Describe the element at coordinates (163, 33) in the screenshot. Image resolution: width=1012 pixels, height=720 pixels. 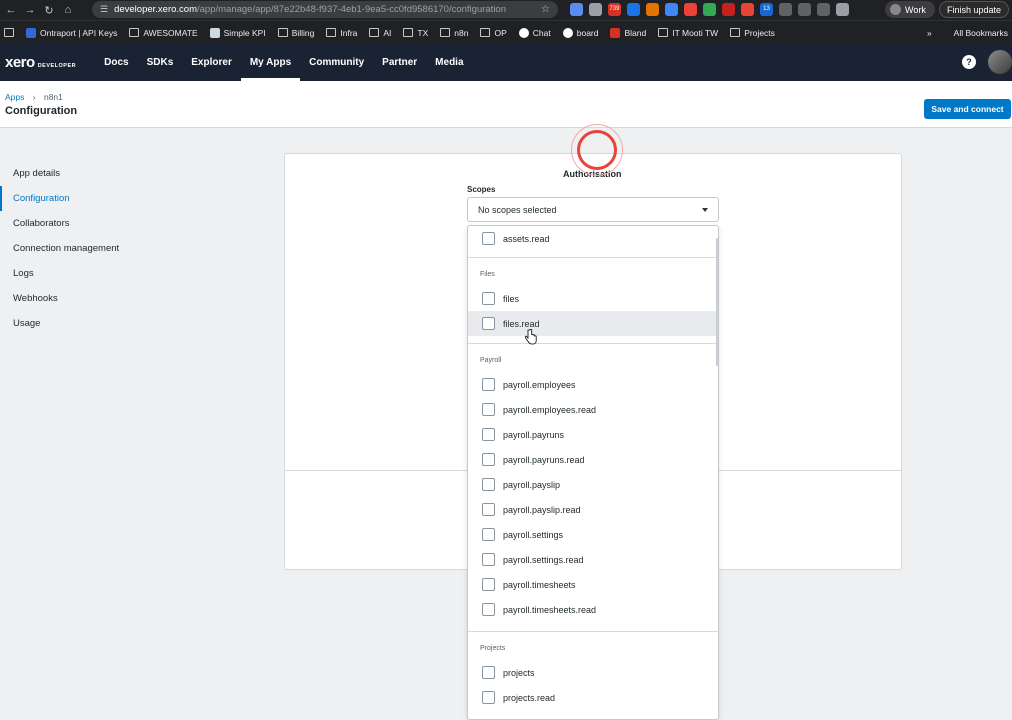
I see `bookmark-awesomate: AWESOMATE` at that location.